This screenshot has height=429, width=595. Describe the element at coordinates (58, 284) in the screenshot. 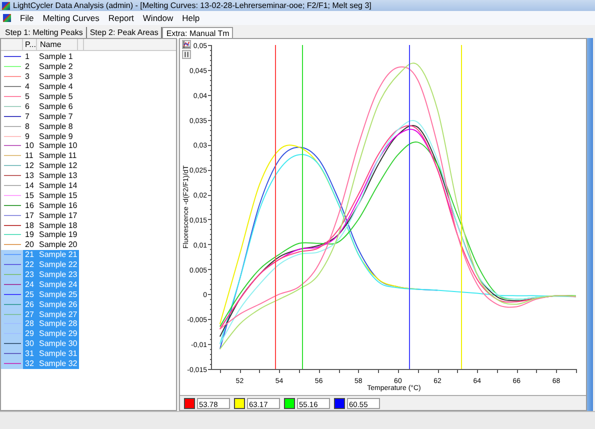

I see `table-cell: Sample 24` at that location.